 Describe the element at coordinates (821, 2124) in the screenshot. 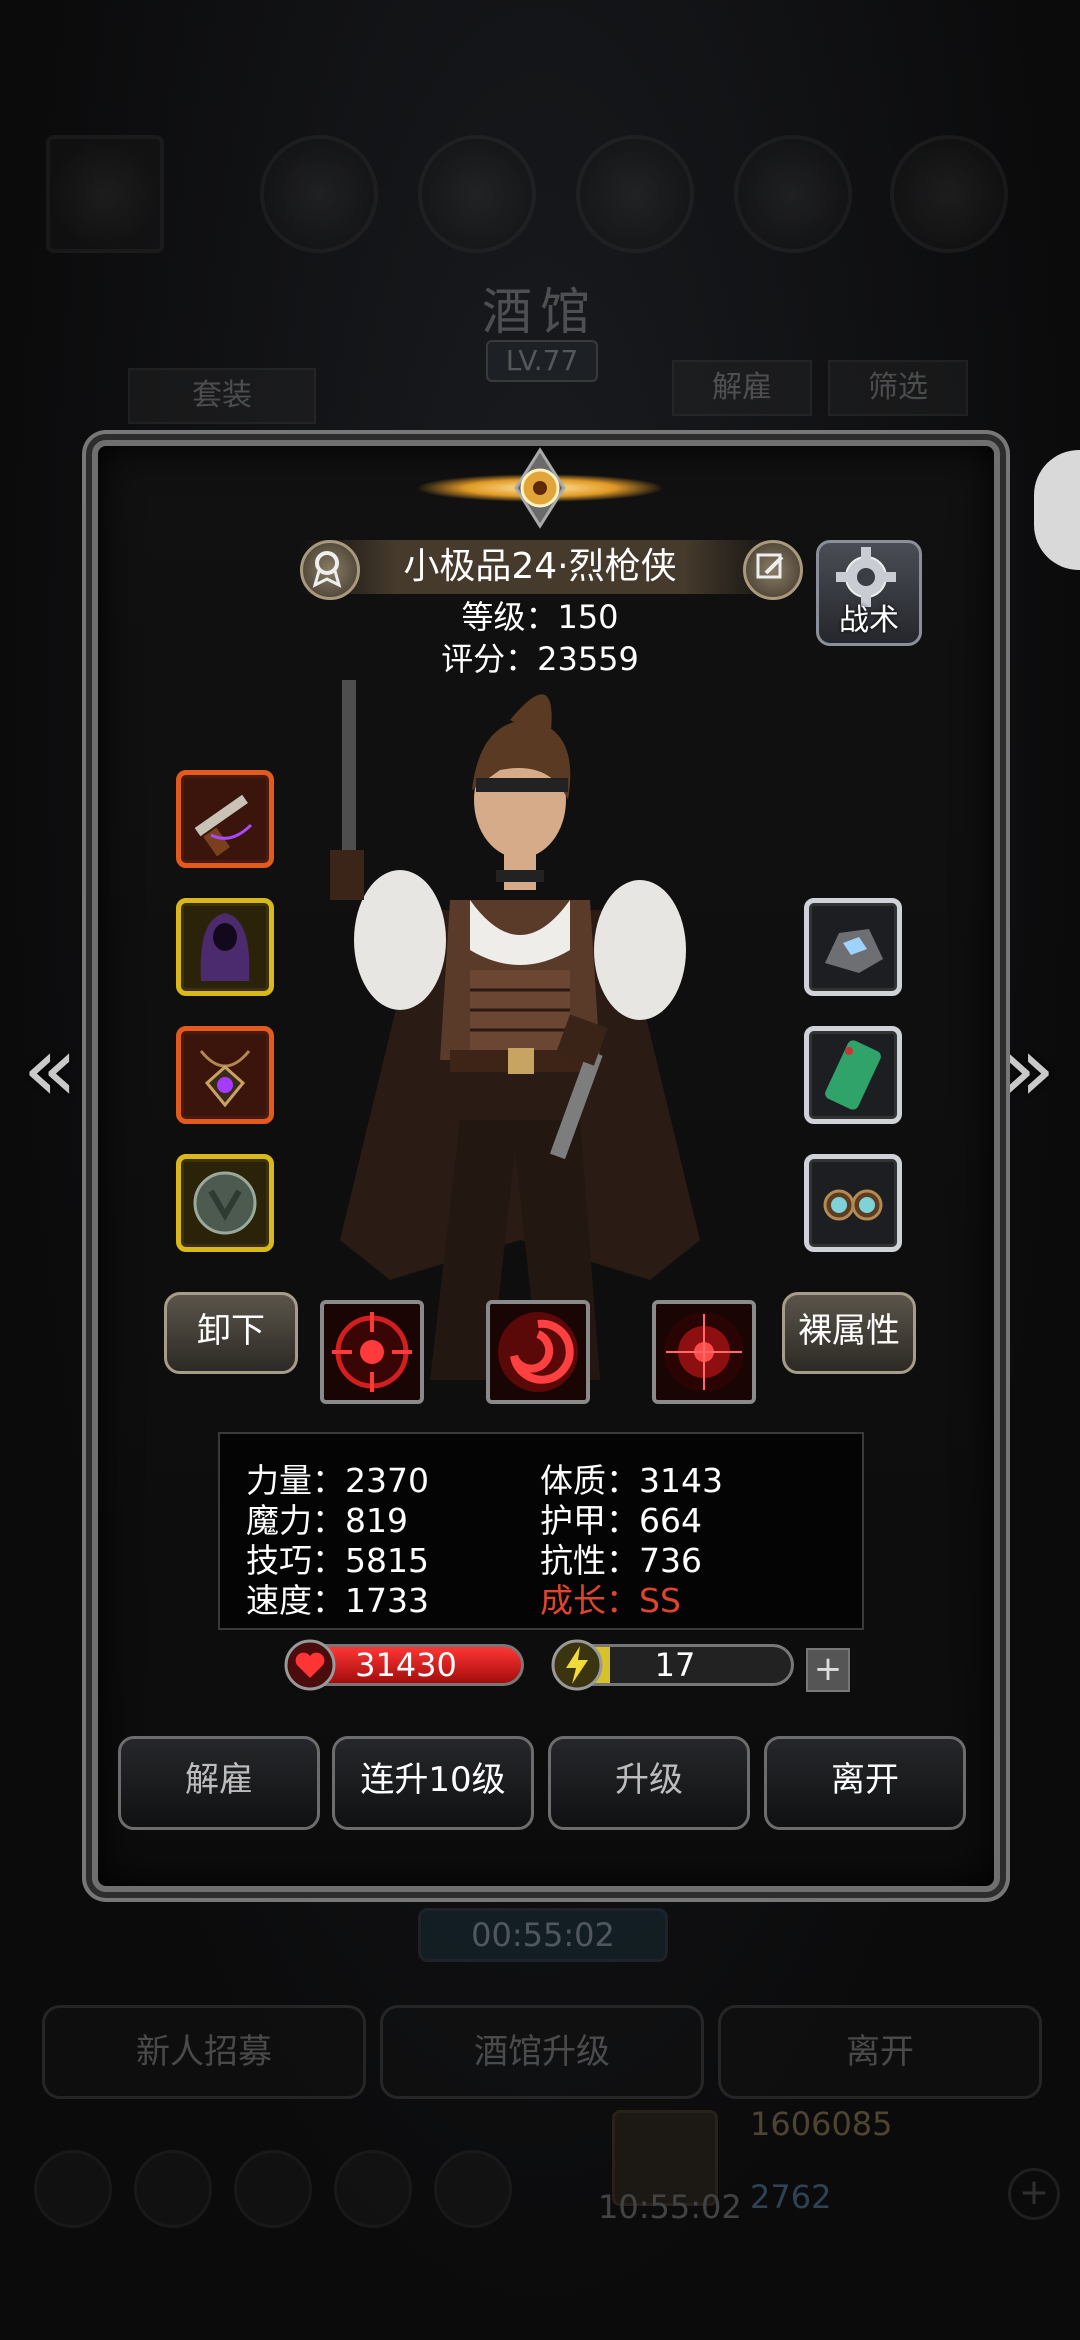

I see `gold-count: 1606085` at that location.